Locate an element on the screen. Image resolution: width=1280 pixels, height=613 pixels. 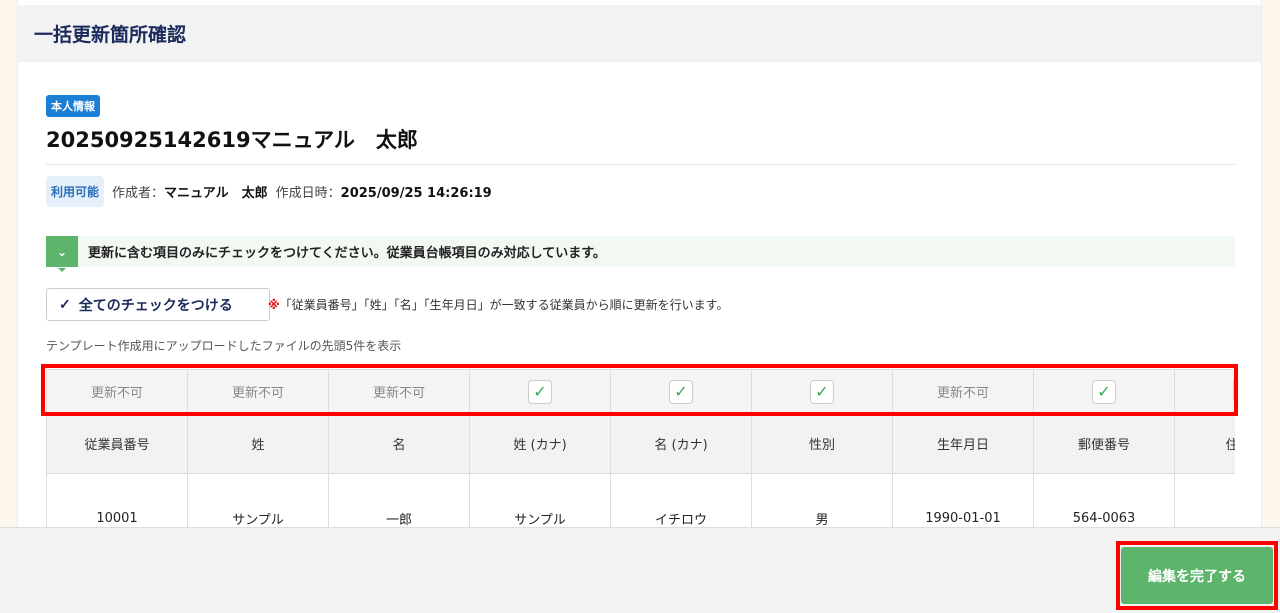
page-header: 一括更新箇所確認 is located at coordinates (639, 33).